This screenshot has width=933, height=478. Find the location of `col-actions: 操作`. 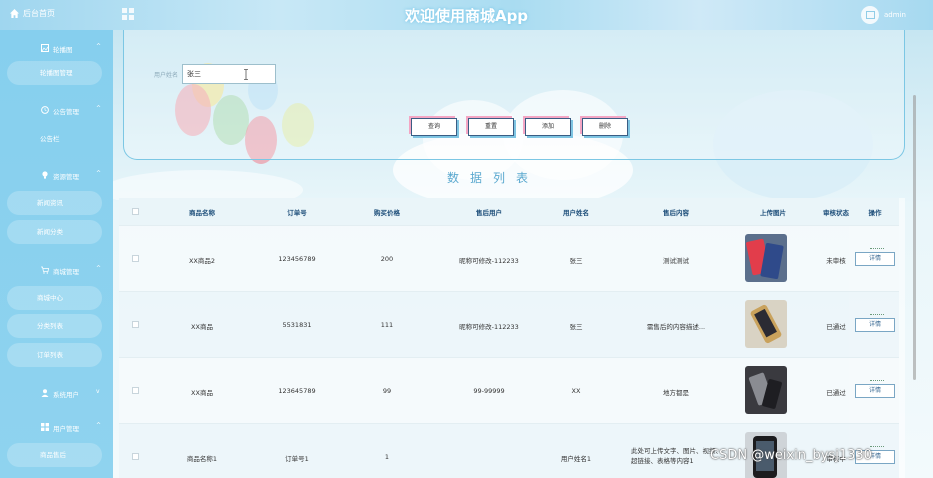

col-actions: 操作 is located at coordinates (875, 213).